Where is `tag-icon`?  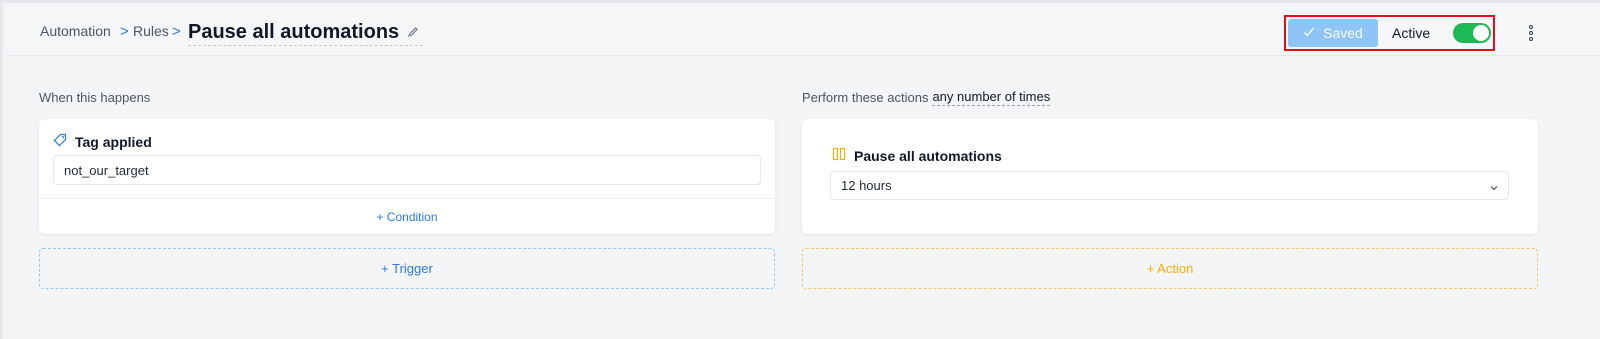 tag-icon is located at coordinates (60, 141).